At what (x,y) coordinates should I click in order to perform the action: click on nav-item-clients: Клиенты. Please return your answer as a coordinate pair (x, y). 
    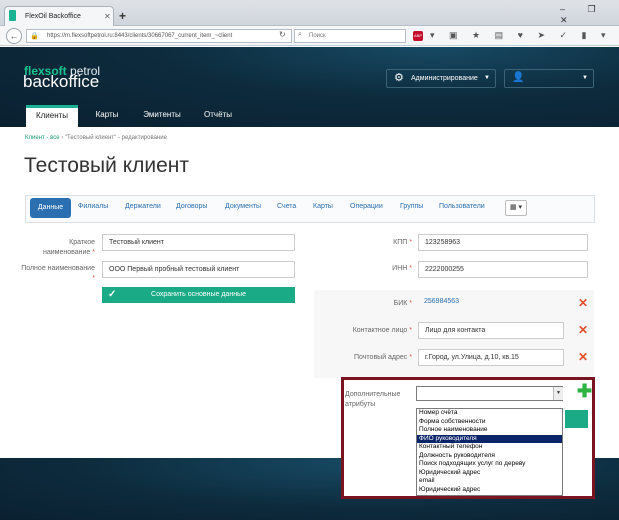
    Looking at the image, I should click on (52, 116).